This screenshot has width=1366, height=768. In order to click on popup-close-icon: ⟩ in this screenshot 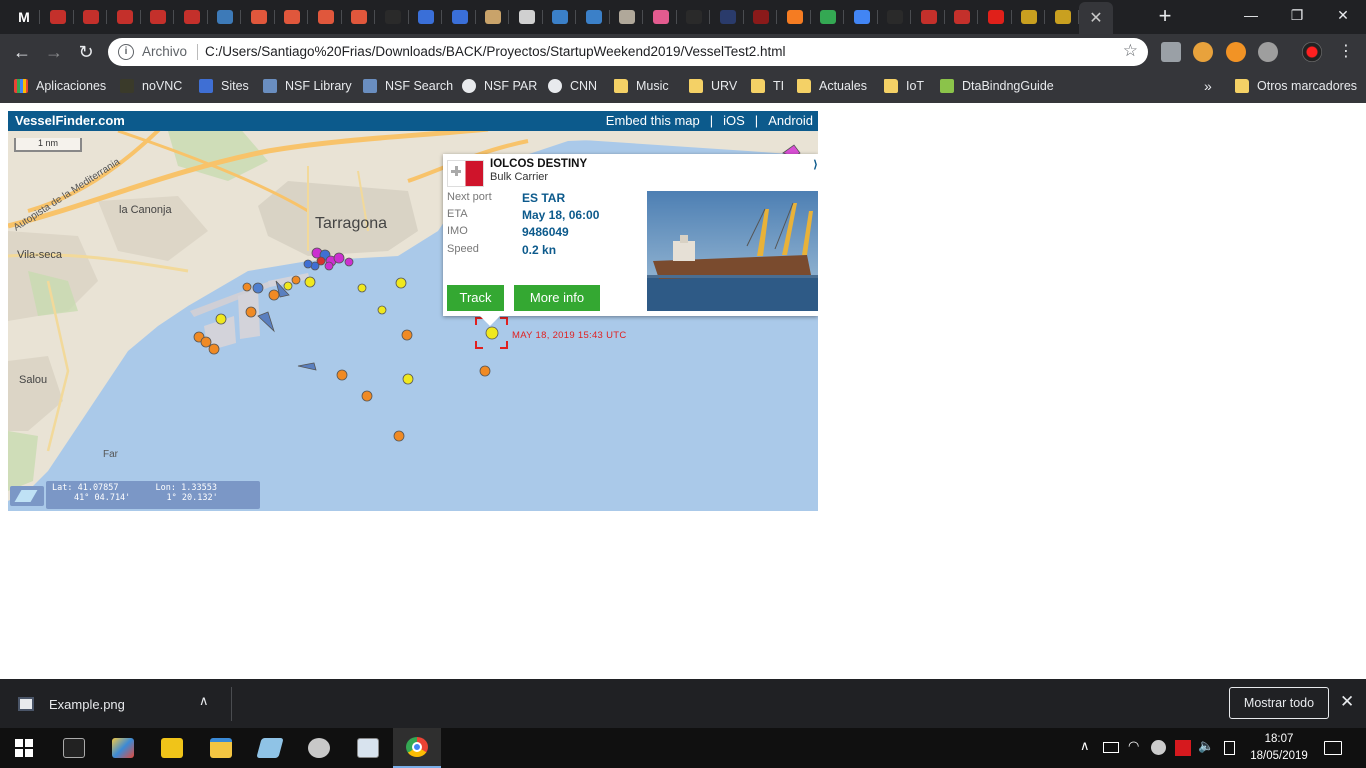, I will do `click(815, 164)`.